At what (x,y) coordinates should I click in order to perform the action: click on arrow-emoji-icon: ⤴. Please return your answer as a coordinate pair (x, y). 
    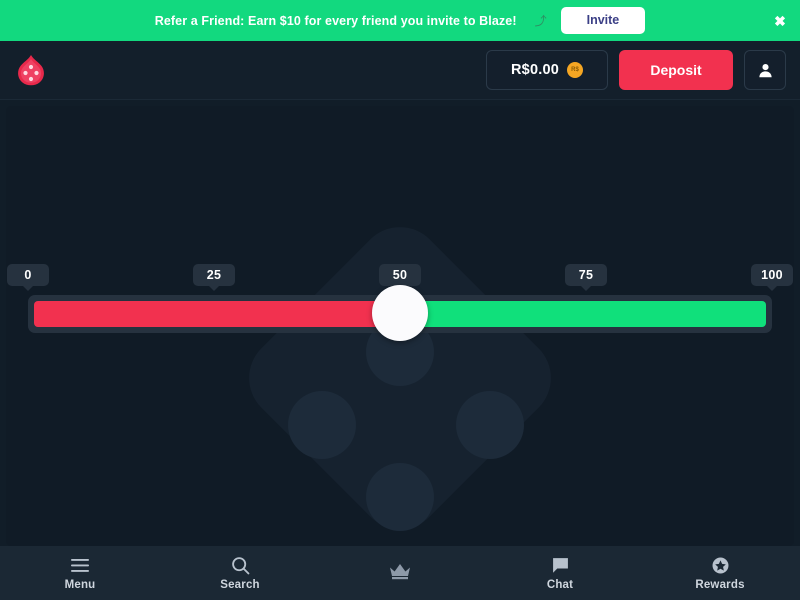
    Looking at the image, I should click on (540, 21).